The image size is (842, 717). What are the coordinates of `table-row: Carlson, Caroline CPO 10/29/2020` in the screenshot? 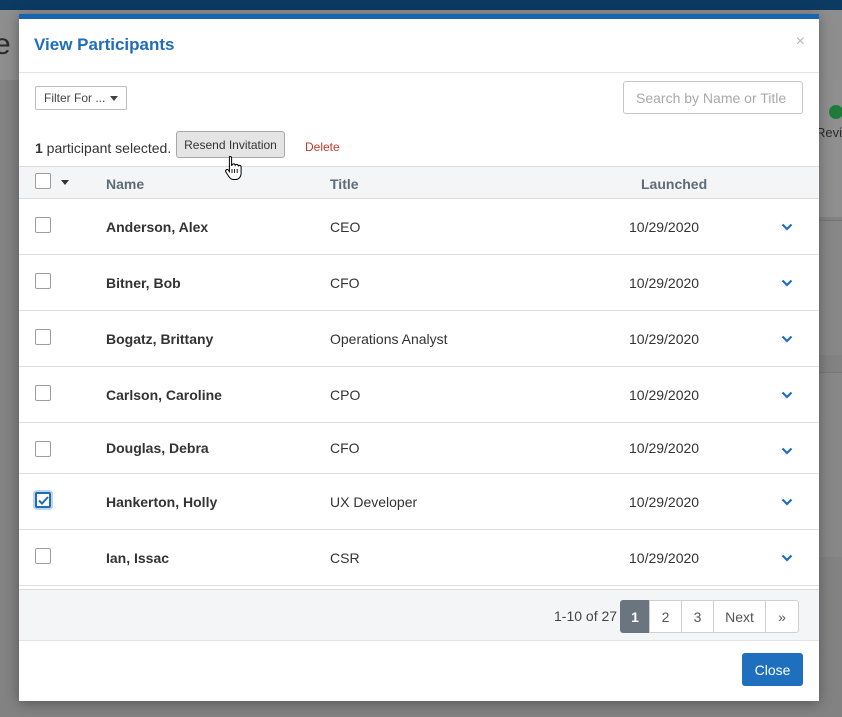 It's located at (419, 395).